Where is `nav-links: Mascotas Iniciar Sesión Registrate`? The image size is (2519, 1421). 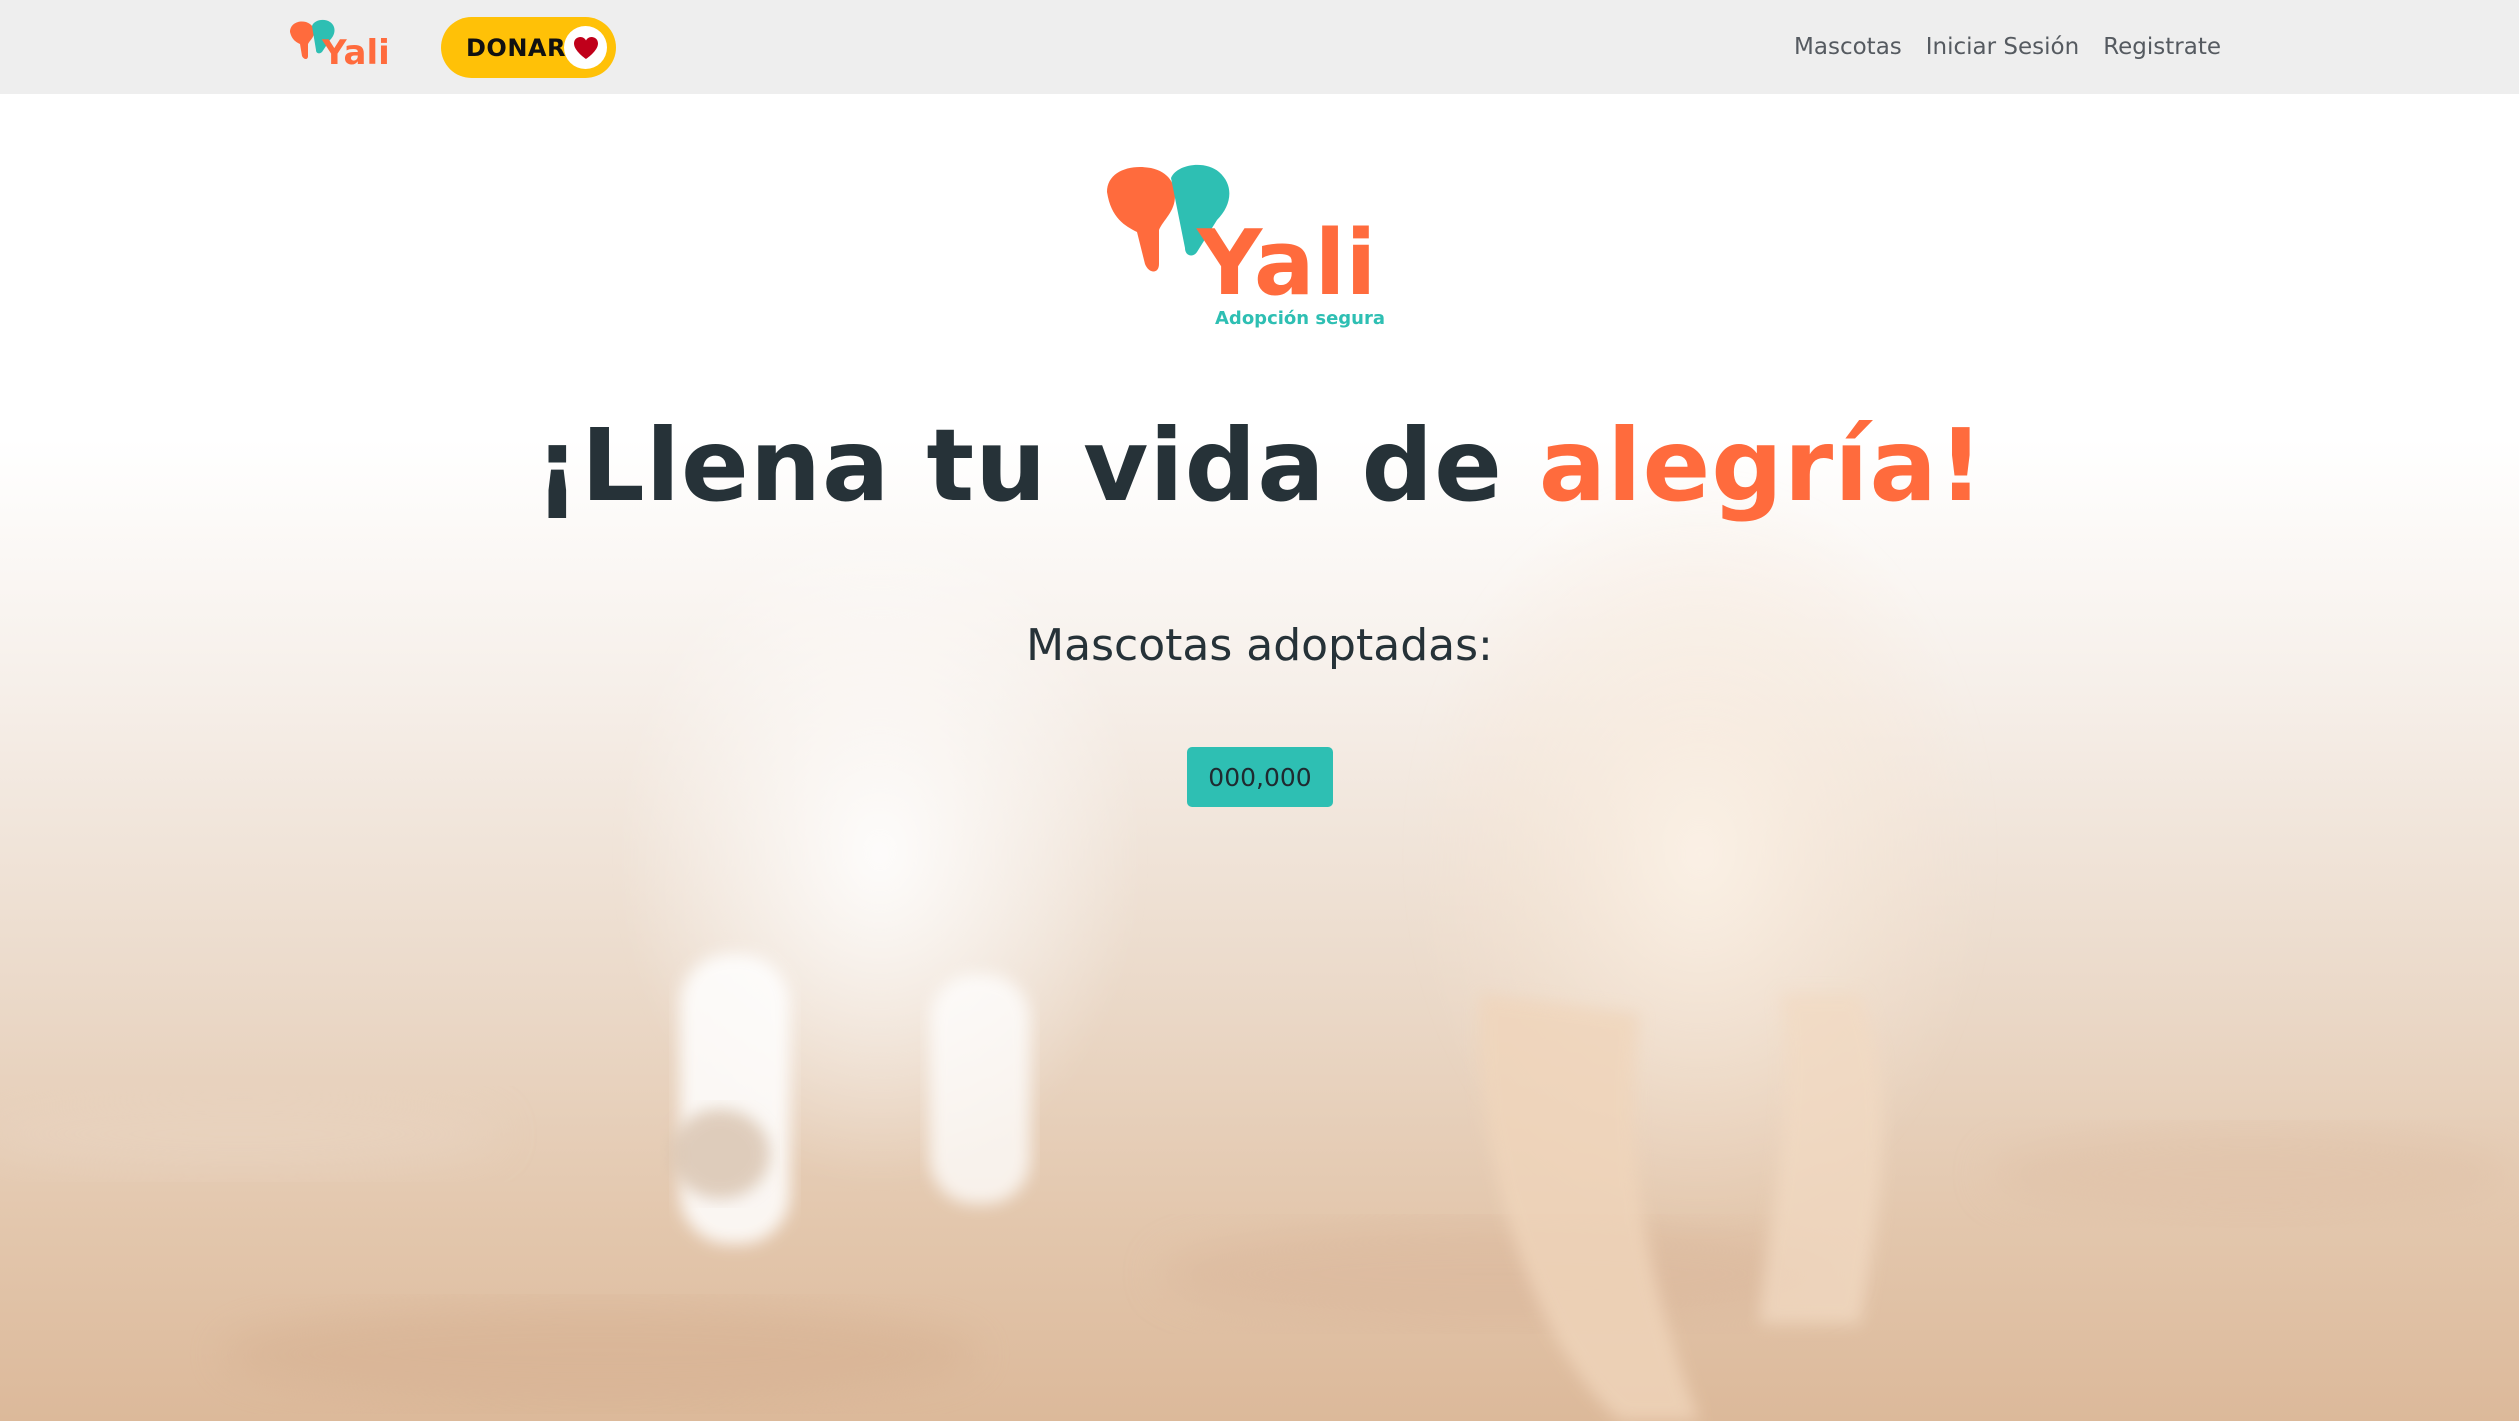 nav-links: Mascotas Iniciar Sesión Registrate is located at coordinates (2007, 47).